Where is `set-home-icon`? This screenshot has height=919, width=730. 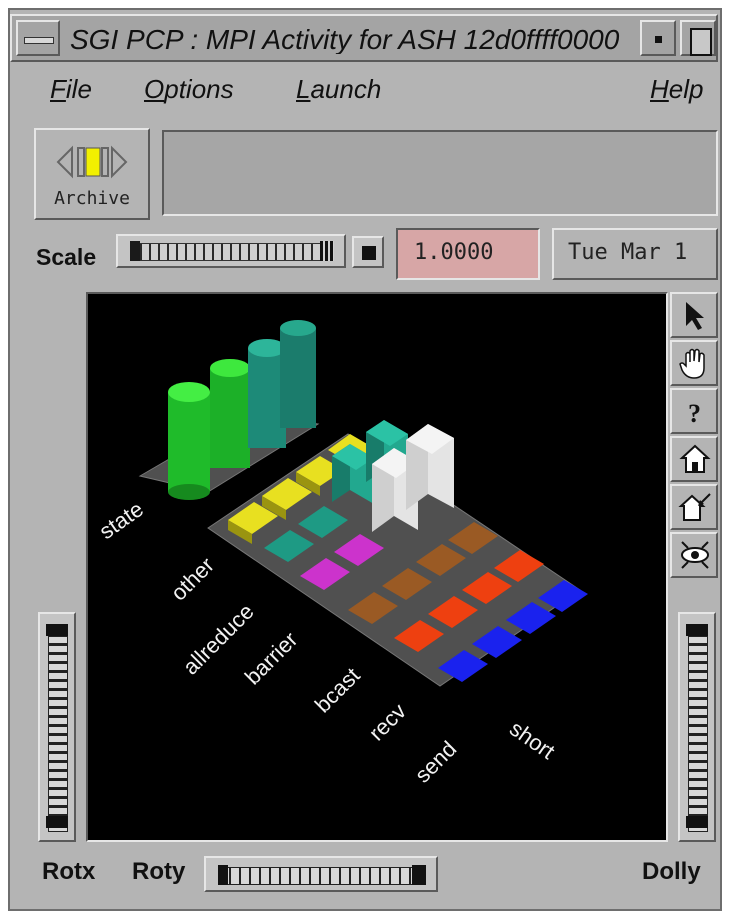
set-home-icon is located at coordinates (694, 507).